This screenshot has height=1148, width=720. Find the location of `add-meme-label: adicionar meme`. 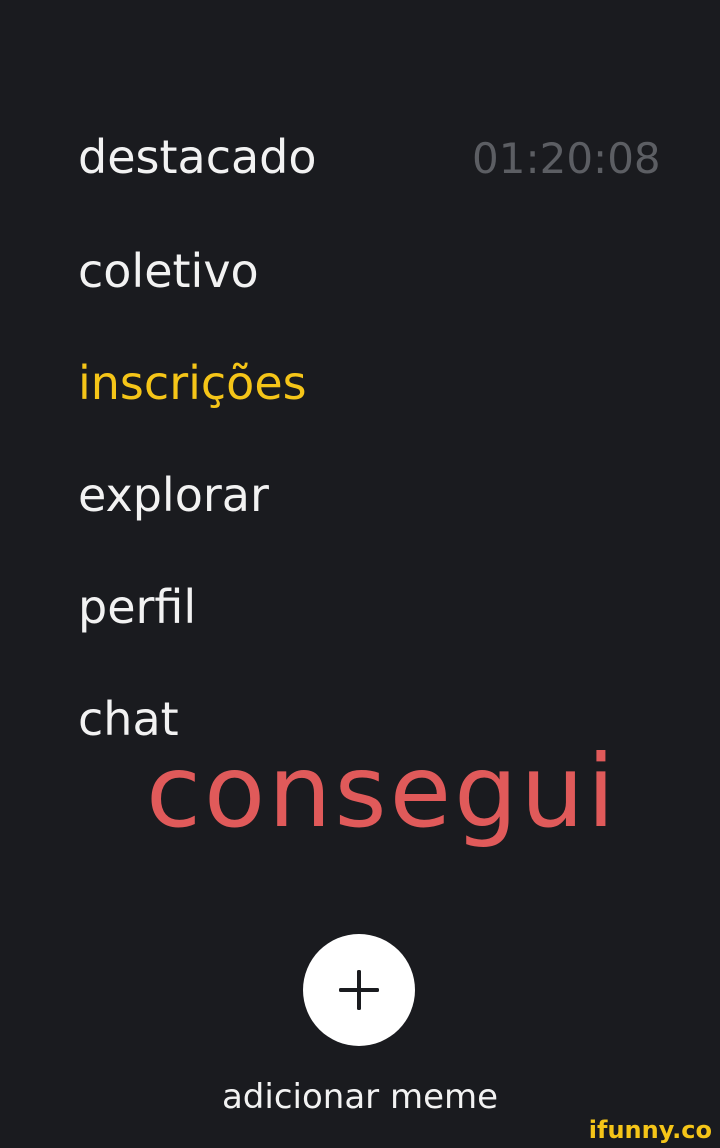

add-meme-label: adicionar meme is located at coordinates (360, 1097).